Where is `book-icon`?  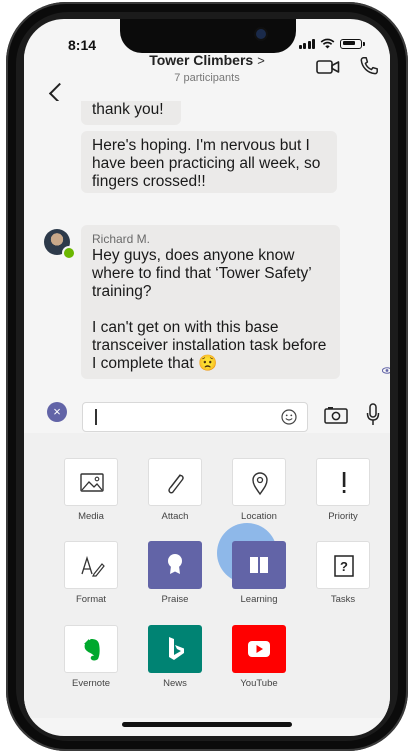
book-icon is located at coordinates (259, 565).